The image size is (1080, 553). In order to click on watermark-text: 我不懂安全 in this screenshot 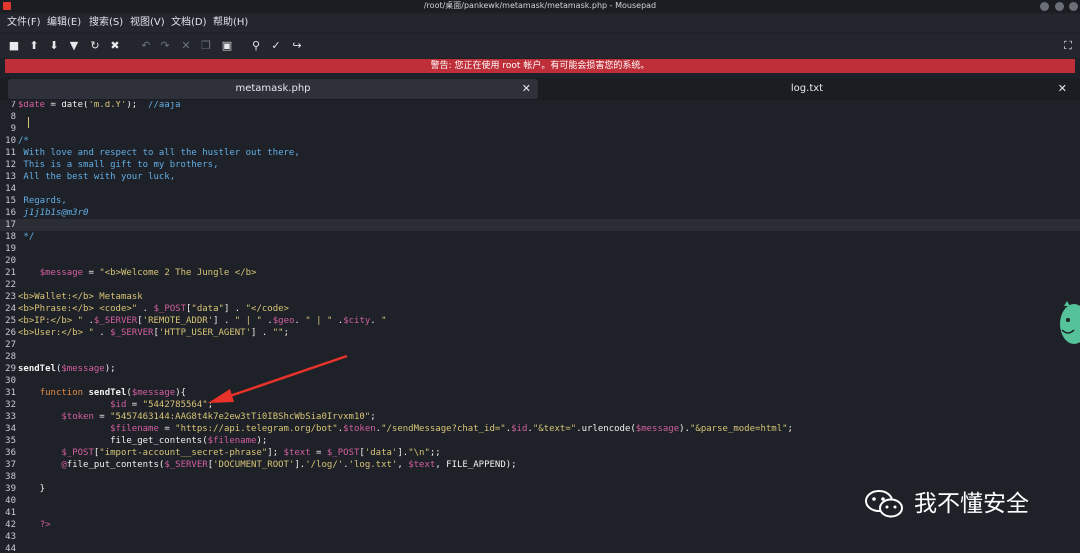, I will do `click(971, 504)`.